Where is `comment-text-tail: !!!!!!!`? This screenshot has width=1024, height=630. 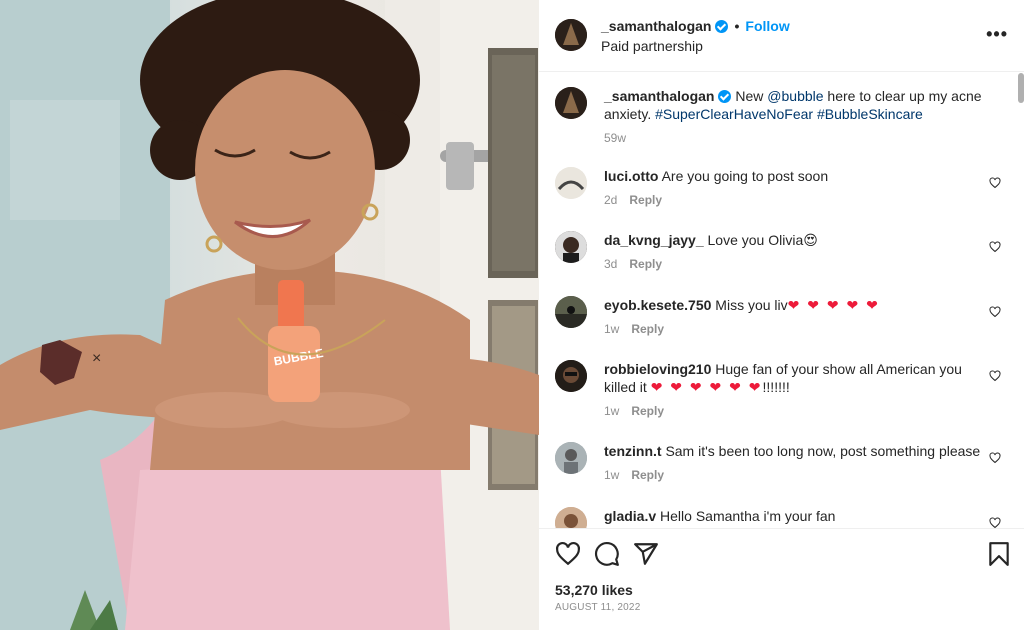
comment-text-tail: !!!!!!! is located at coordinates (776, 387).